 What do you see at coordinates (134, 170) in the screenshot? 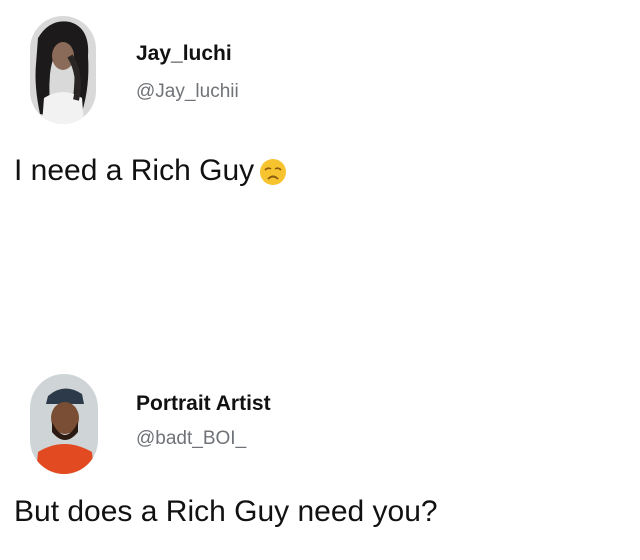
I see `tweet-body: I need a Rich Guy` at bounding box center [134, 170].